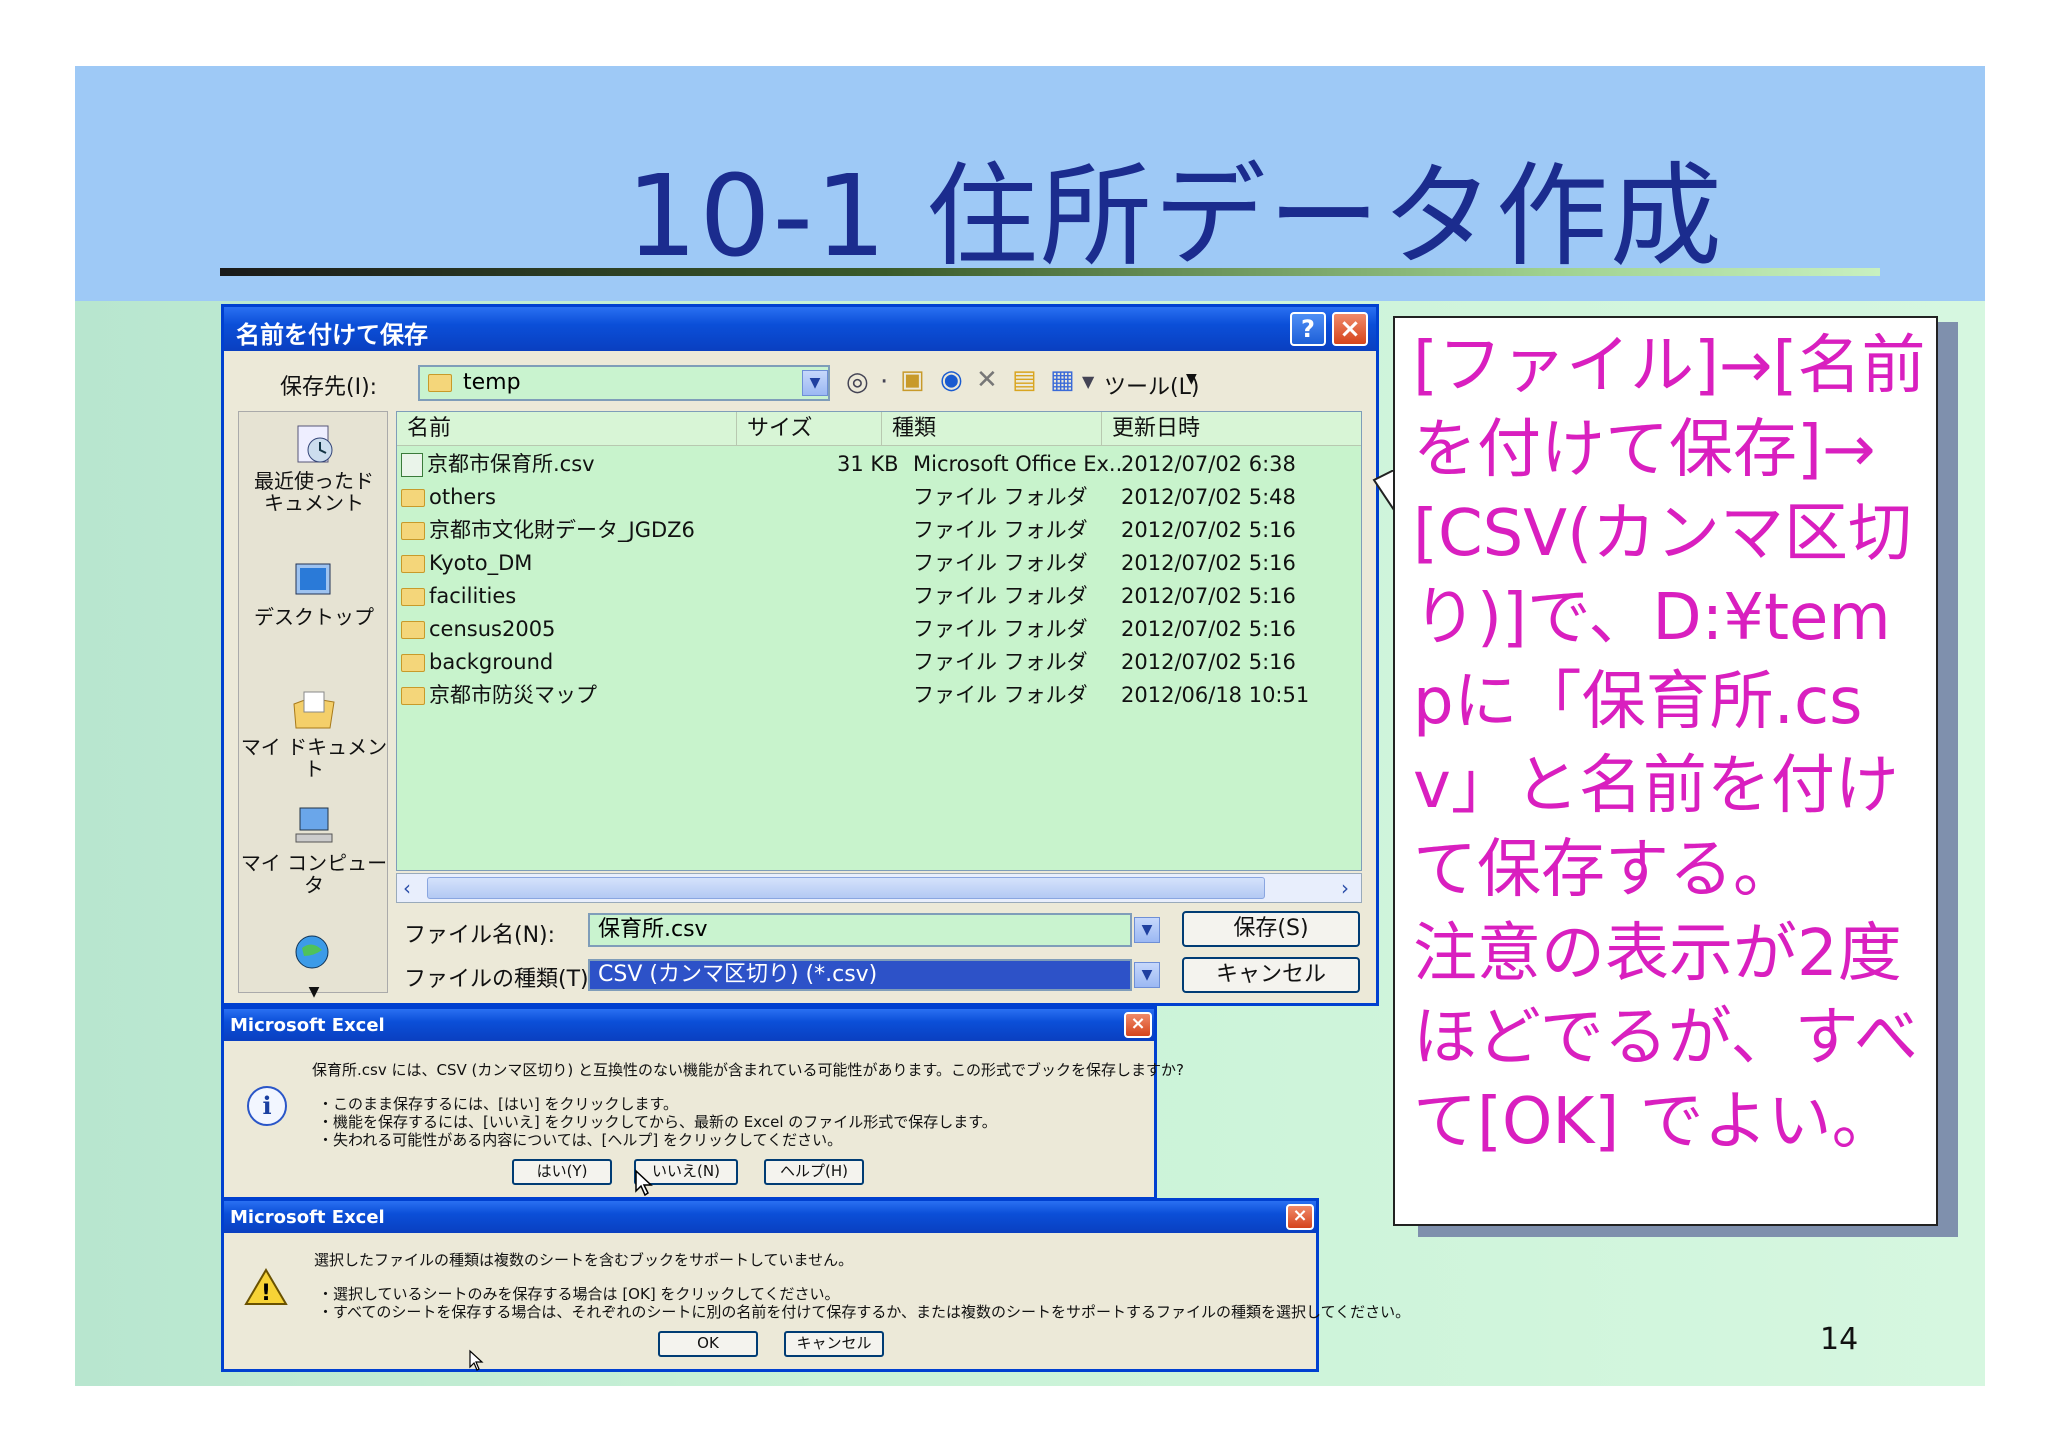 Image resolution: width=2048 pixels, height=1448 pixels. Describe the element at coordinates (987, 380) in the screenshot. I see `delete-icon: ✕` at that location.